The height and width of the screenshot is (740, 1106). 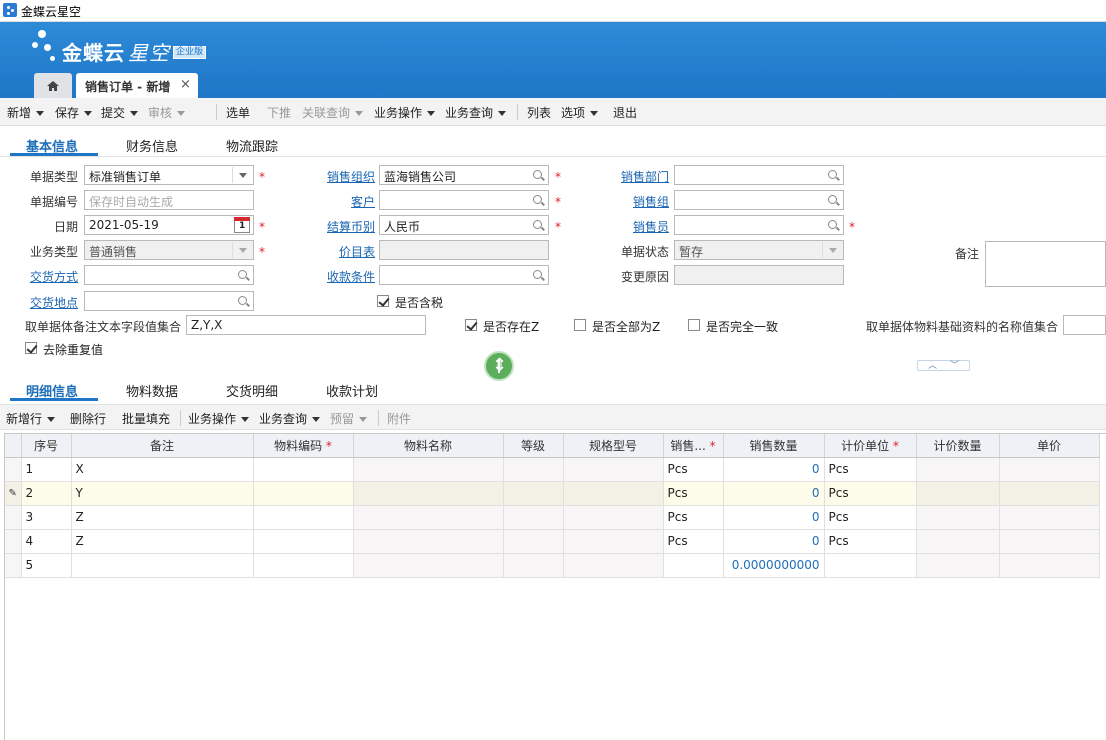 I want to click on bill-no-field: 保存时自动生成, so click(x=169, y=200).